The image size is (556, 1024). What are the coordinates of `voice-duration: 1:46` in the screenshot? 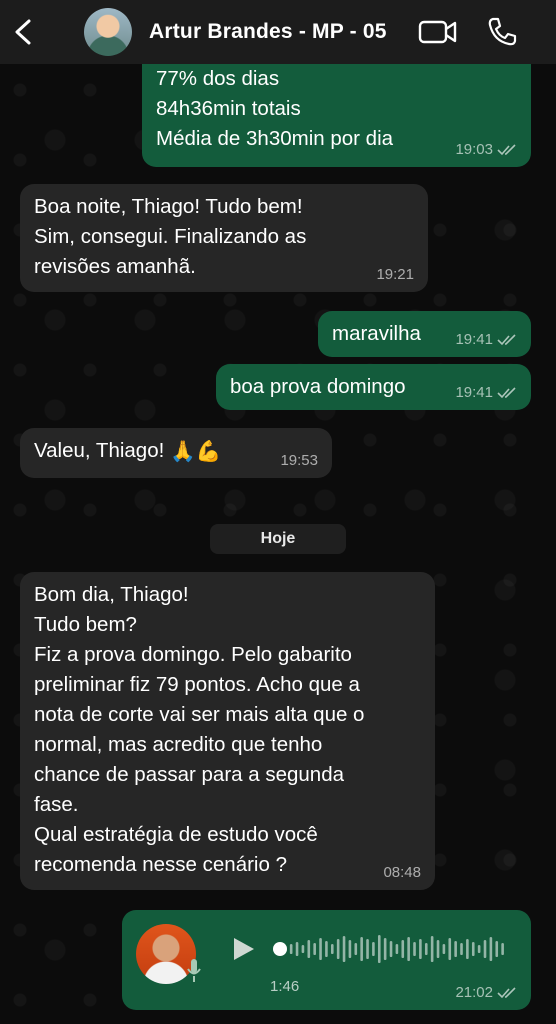 It's located at (285, 986).